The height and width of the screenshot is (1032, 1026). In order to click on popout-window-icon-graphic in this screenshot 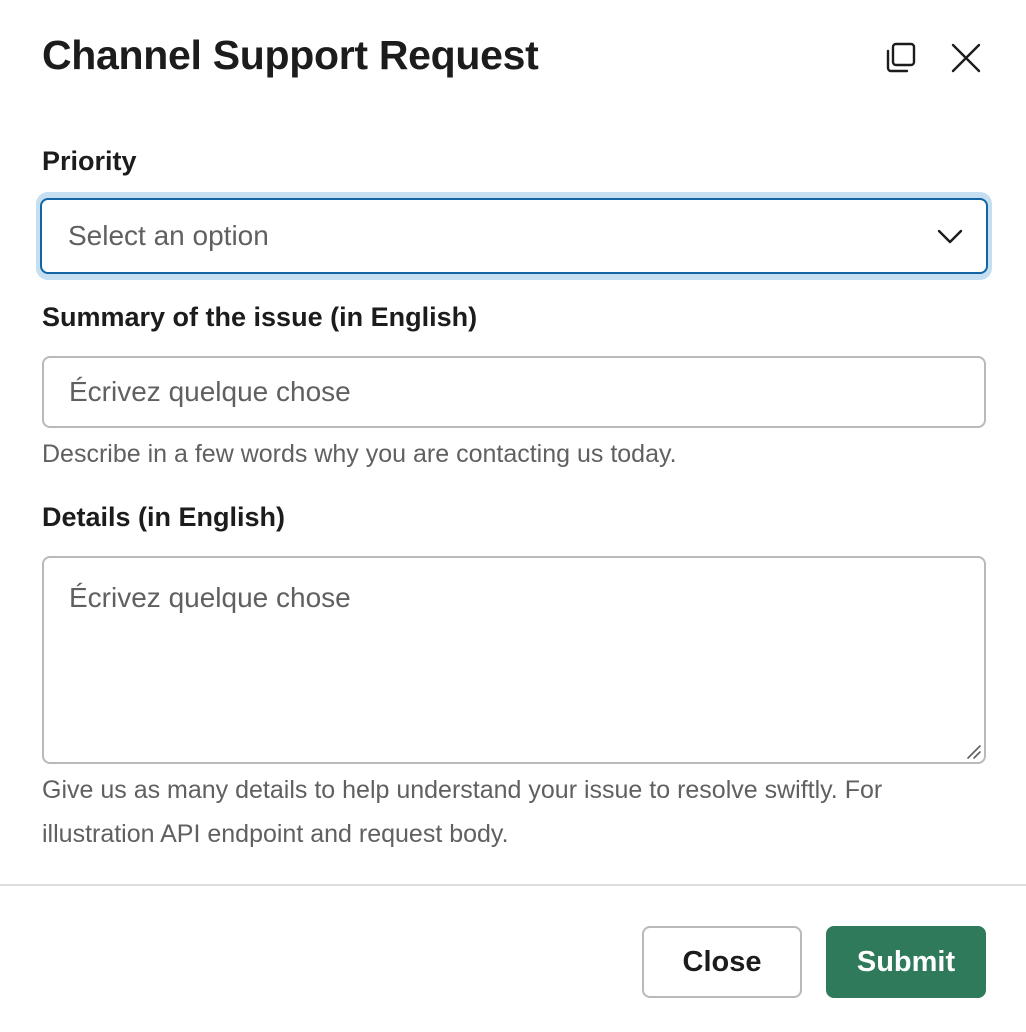, I will do `click(901, 57)`.